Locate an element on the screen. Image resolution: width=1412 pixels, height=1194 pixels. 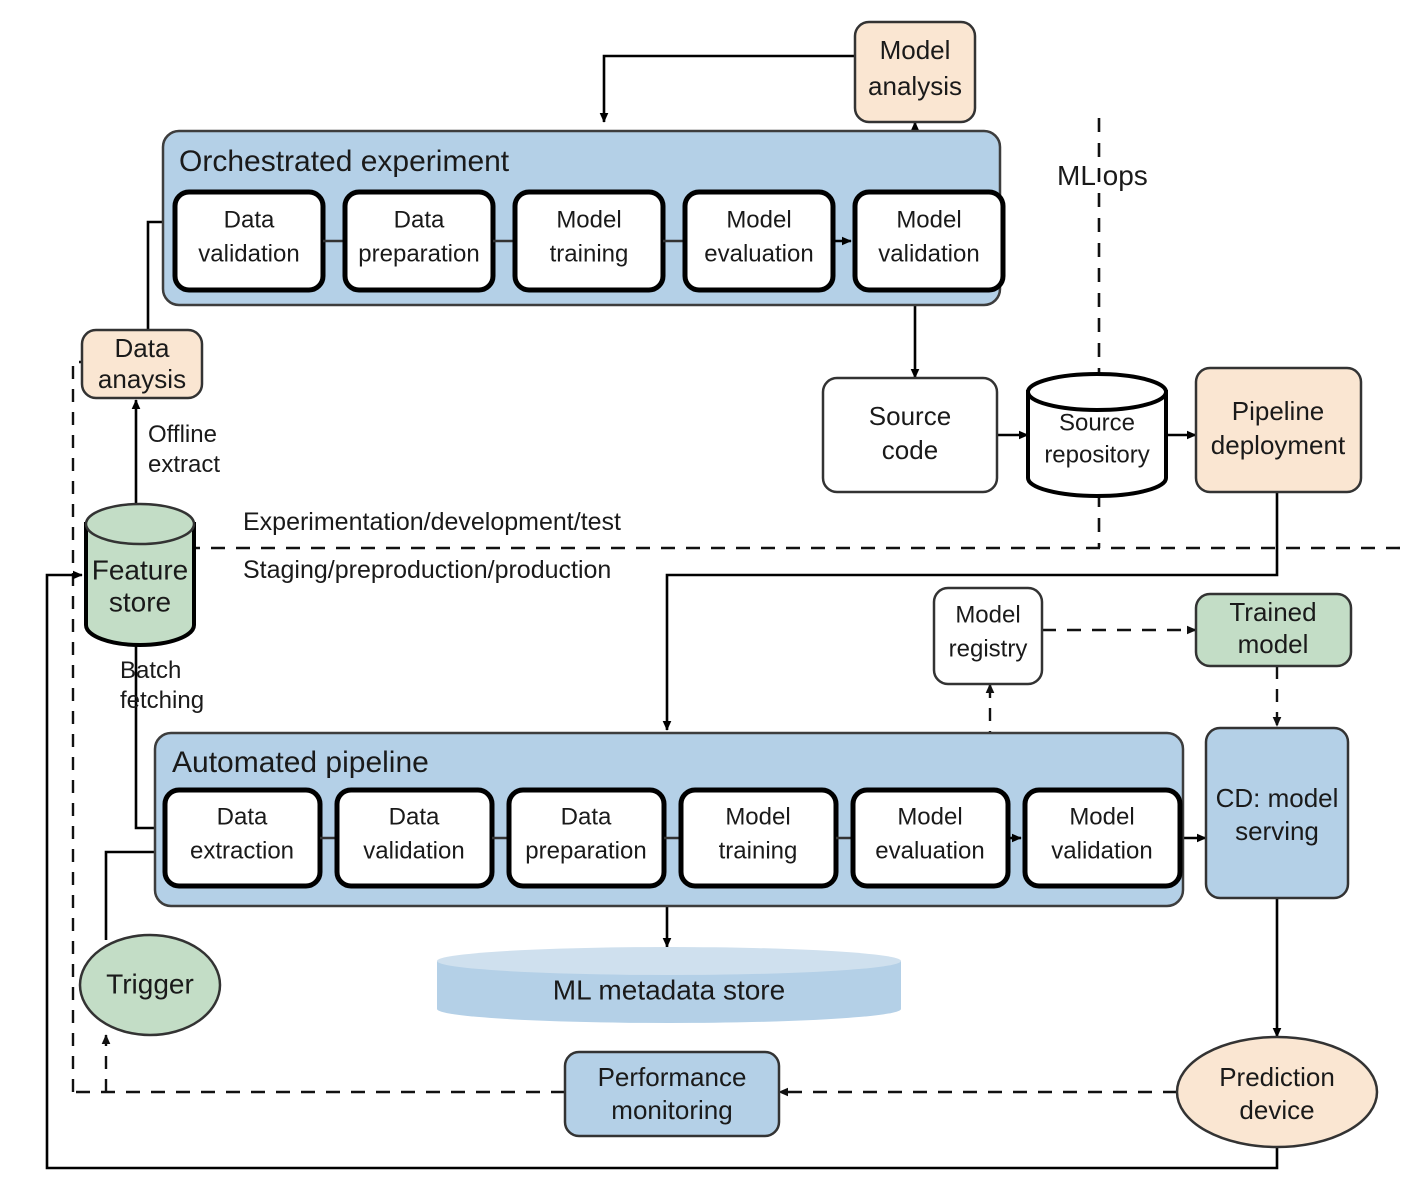
offline-extract-label-line2: extract is located at coordinates (184, 464).